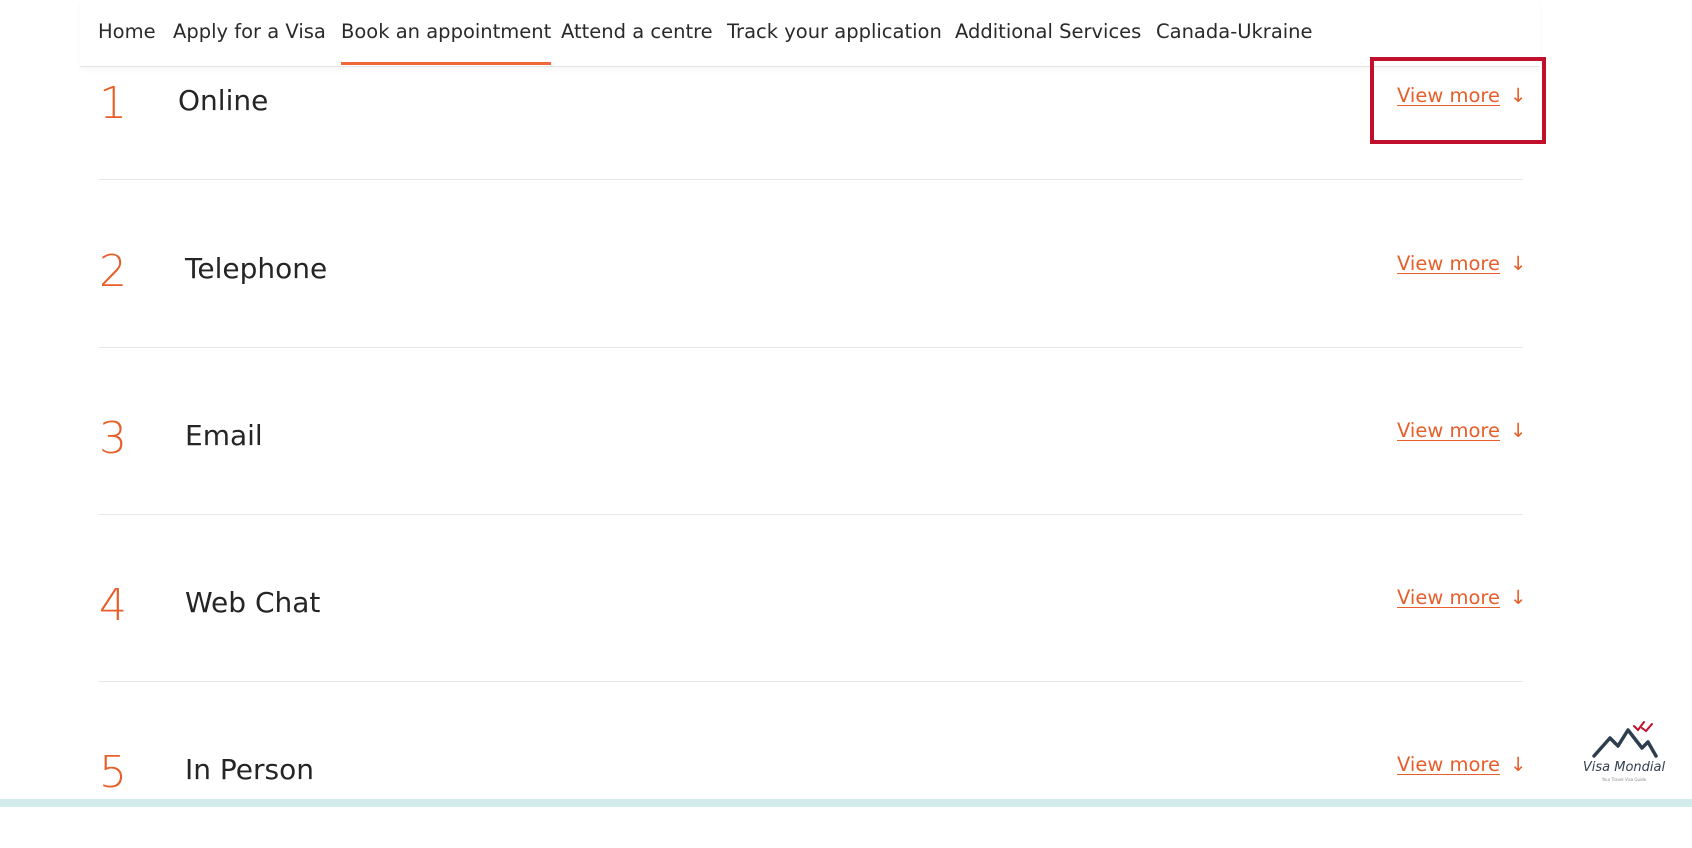 The height and width of the screenshot is (848, 1692). What do you see at coordinates (1458, 100) in the screenshot?
I see `highlight-annotation-box` at bounding box center [1458, 100].